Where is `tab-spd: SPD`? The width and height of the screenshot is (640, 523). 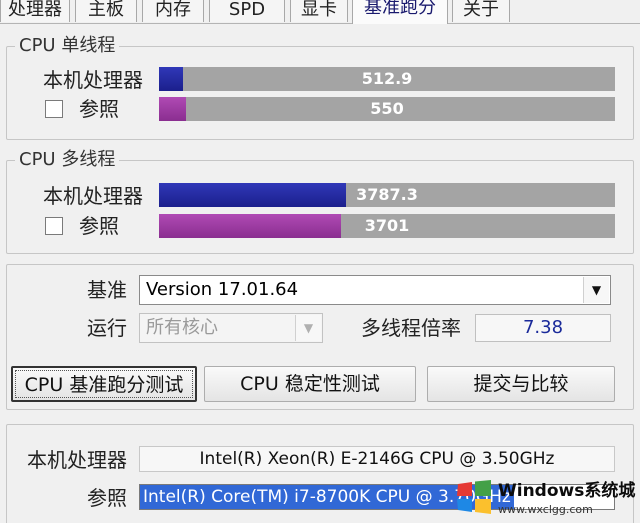
tab-spd: SPD is located at coordinates (247, 11).